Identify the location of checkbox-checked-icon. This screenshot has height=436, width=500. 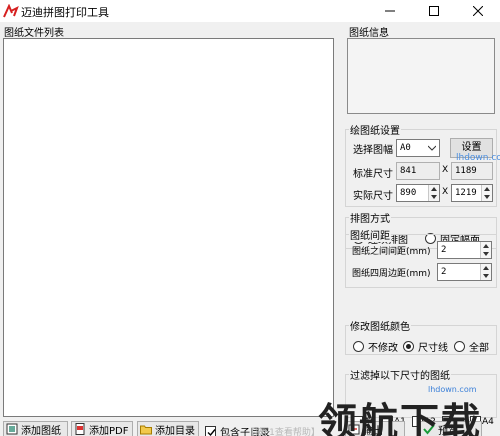
(210, 431).